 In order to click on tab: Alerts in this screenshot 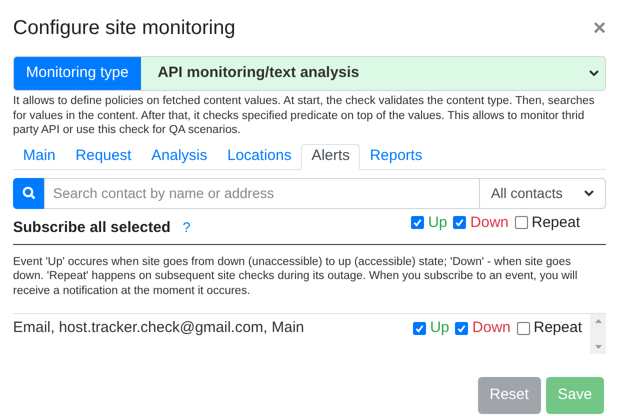, I will do `click(330, 157)`.